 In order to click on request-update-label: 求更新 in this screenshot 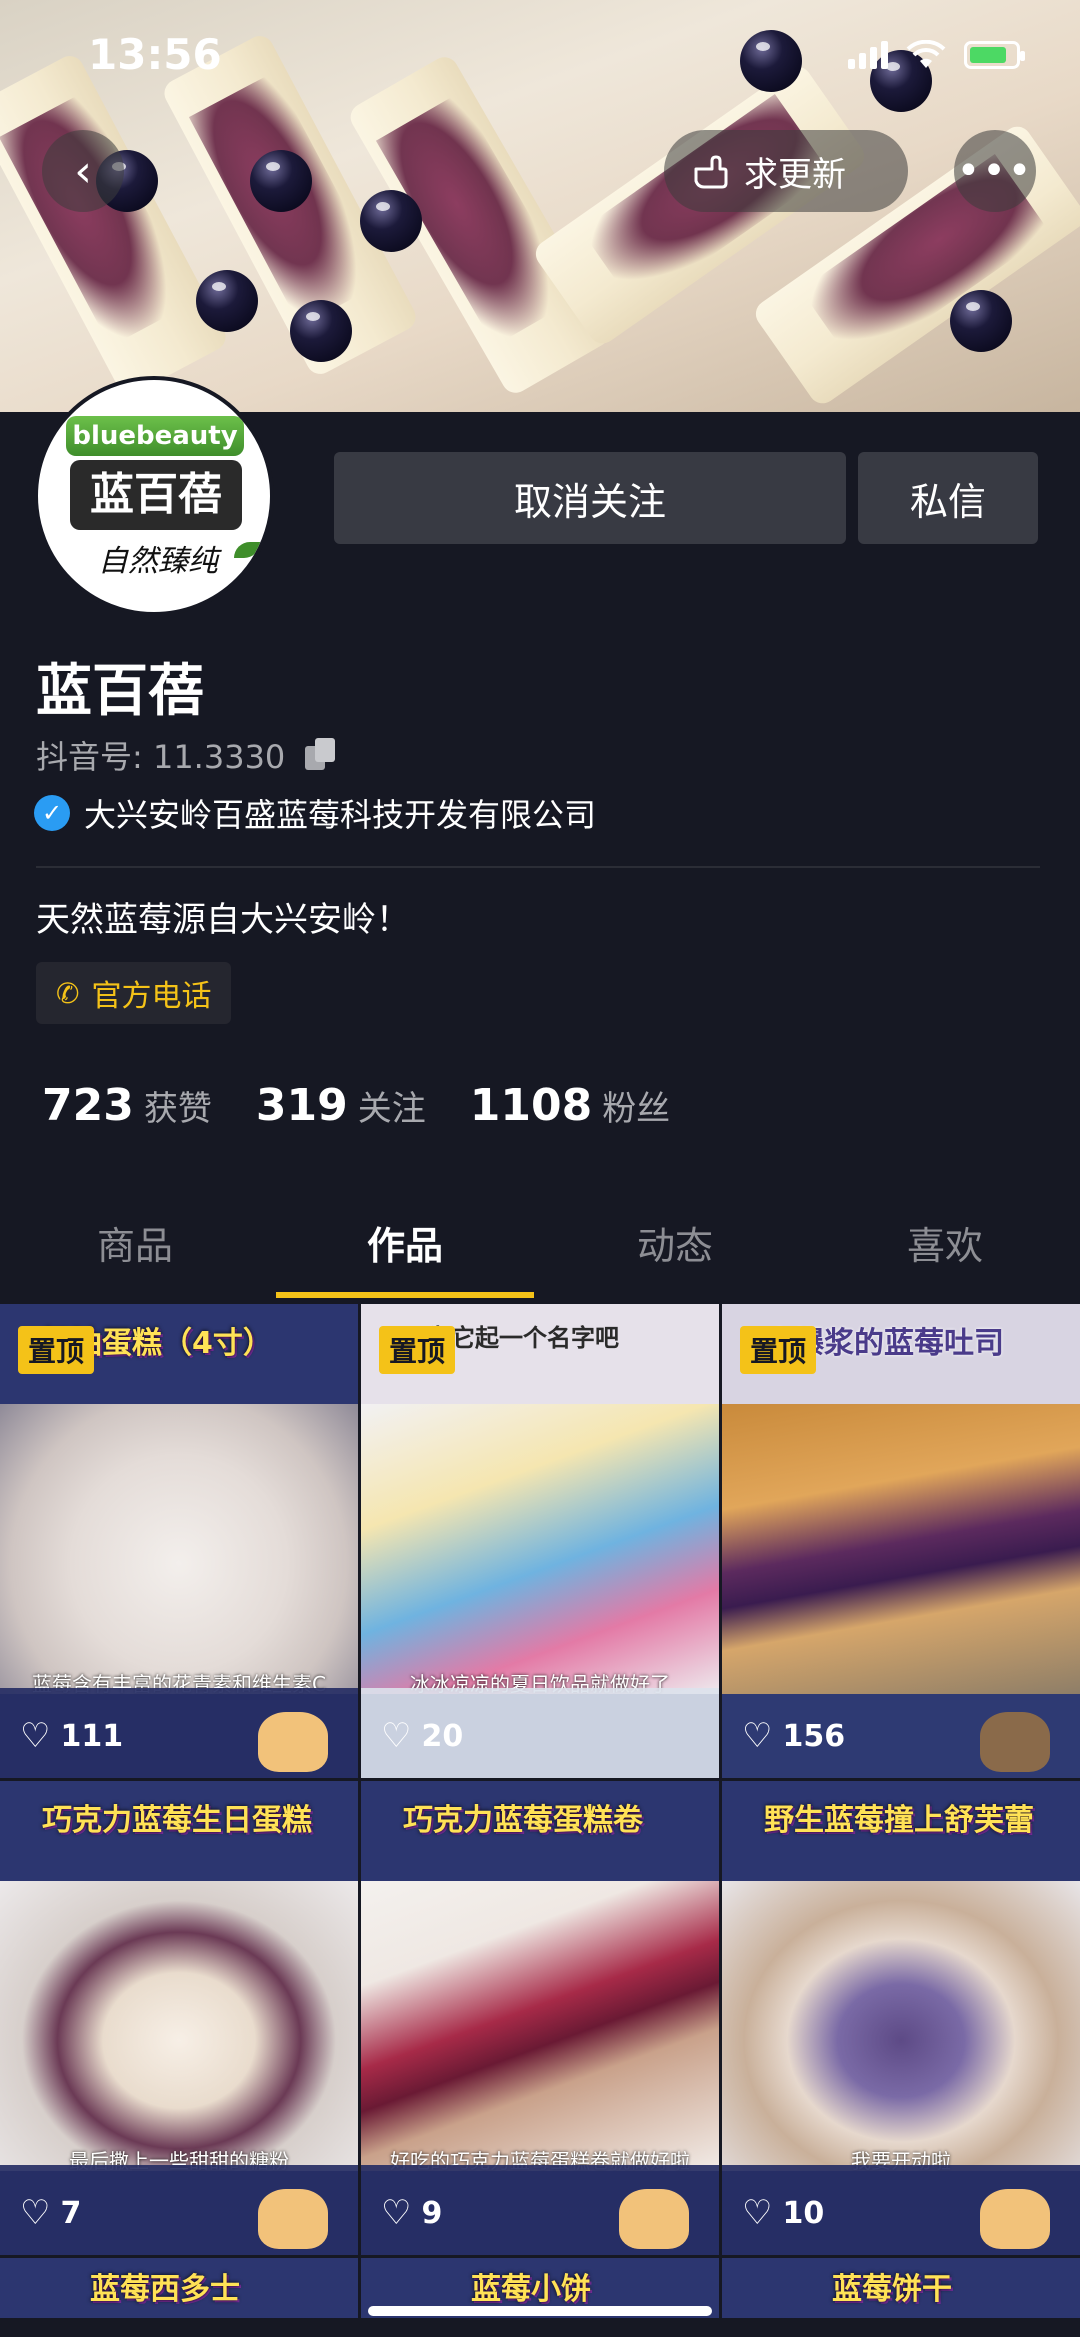, I will do `click(795, 174)`.